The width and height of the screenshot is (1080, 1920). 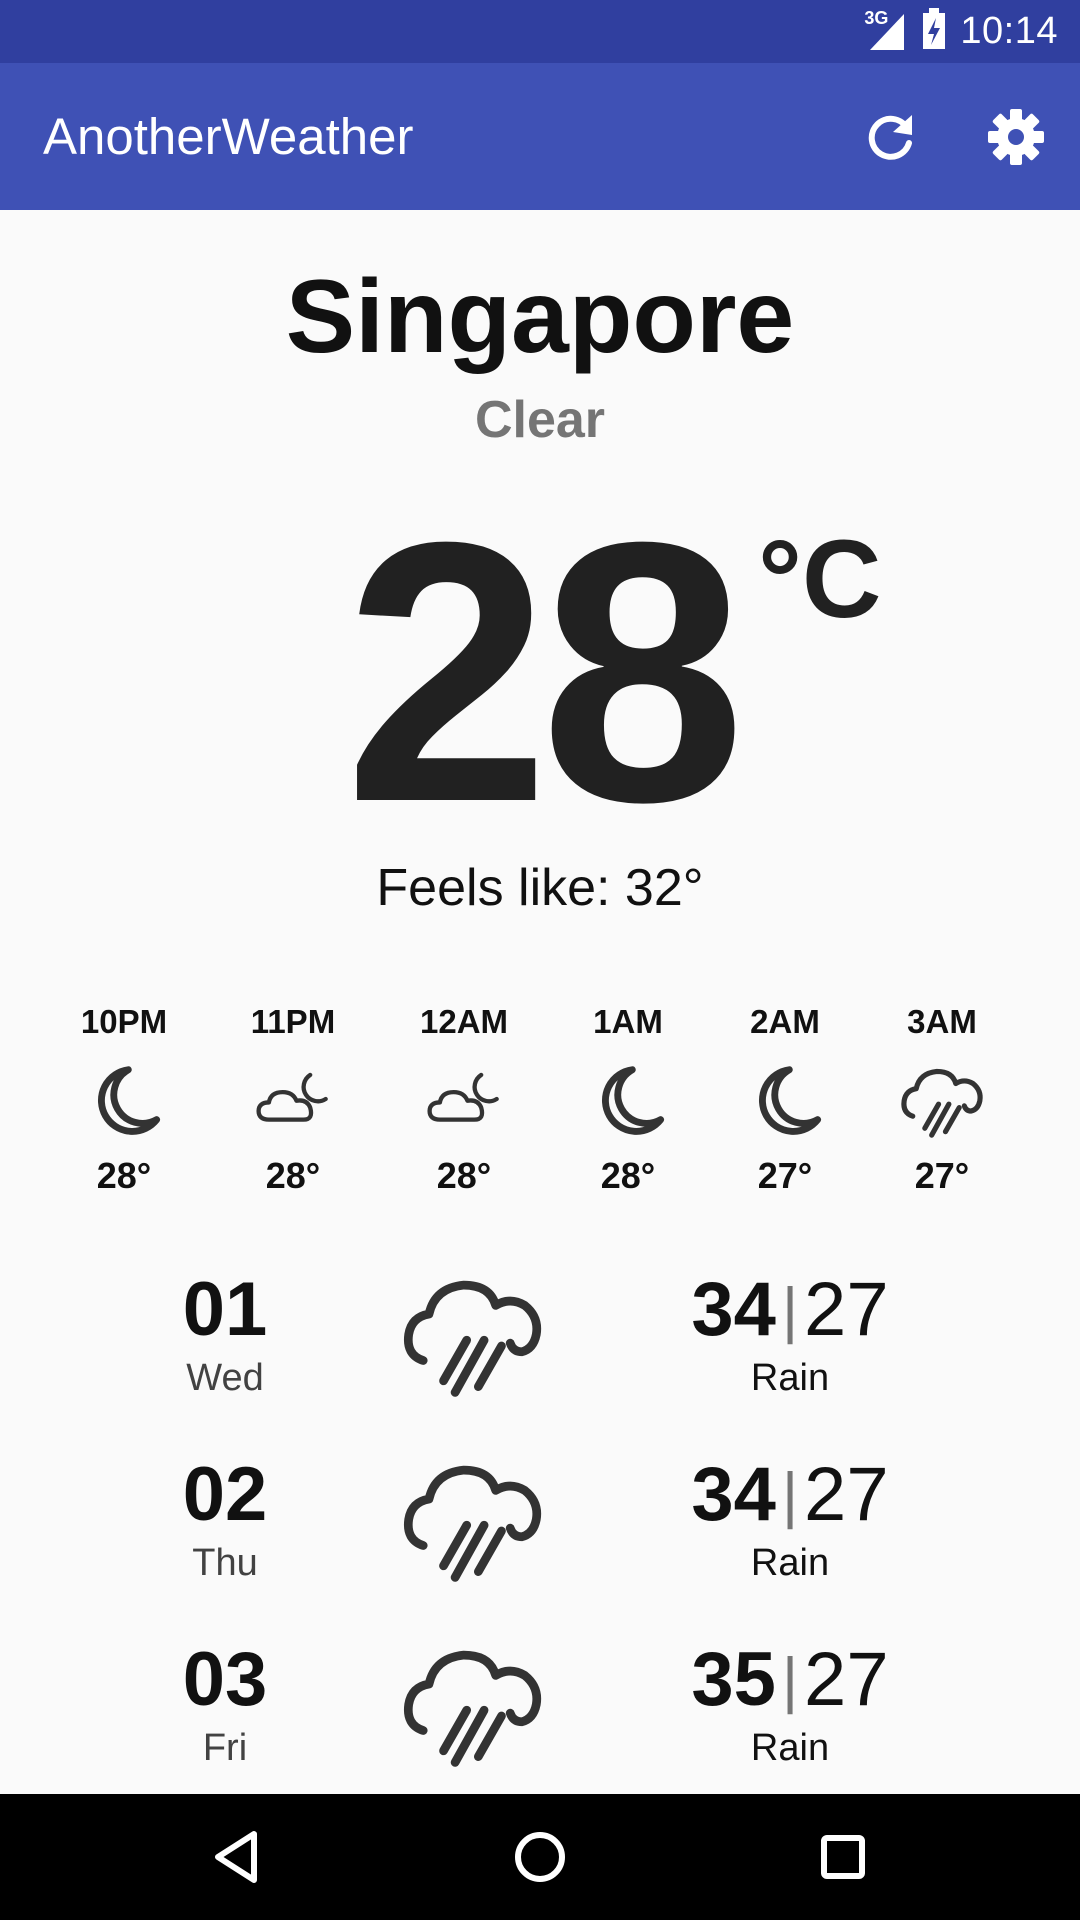 What do you see at coordinates (228, 136) in the screenshot?
I see `app-title: AnotherWeather` at bounding box center [228, 136].